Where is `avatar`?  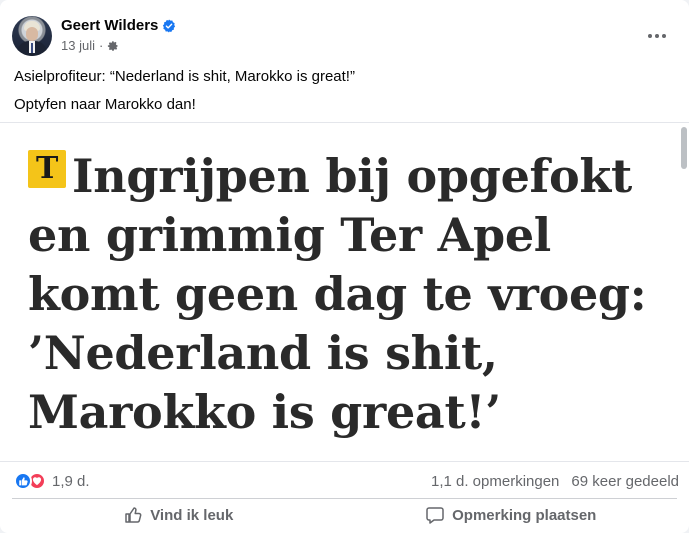
avatar is located at coordinates (32, 36).